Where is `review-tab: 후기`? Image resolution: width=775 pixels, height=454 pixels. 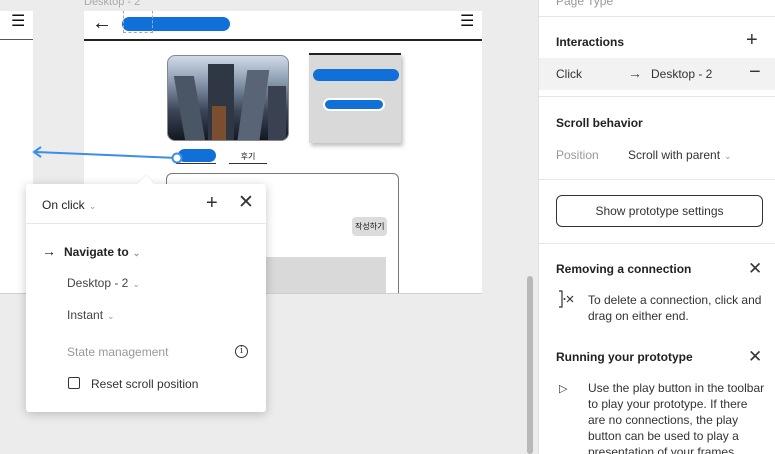 review-tab: 후기 is located at coordinates (248, 157).